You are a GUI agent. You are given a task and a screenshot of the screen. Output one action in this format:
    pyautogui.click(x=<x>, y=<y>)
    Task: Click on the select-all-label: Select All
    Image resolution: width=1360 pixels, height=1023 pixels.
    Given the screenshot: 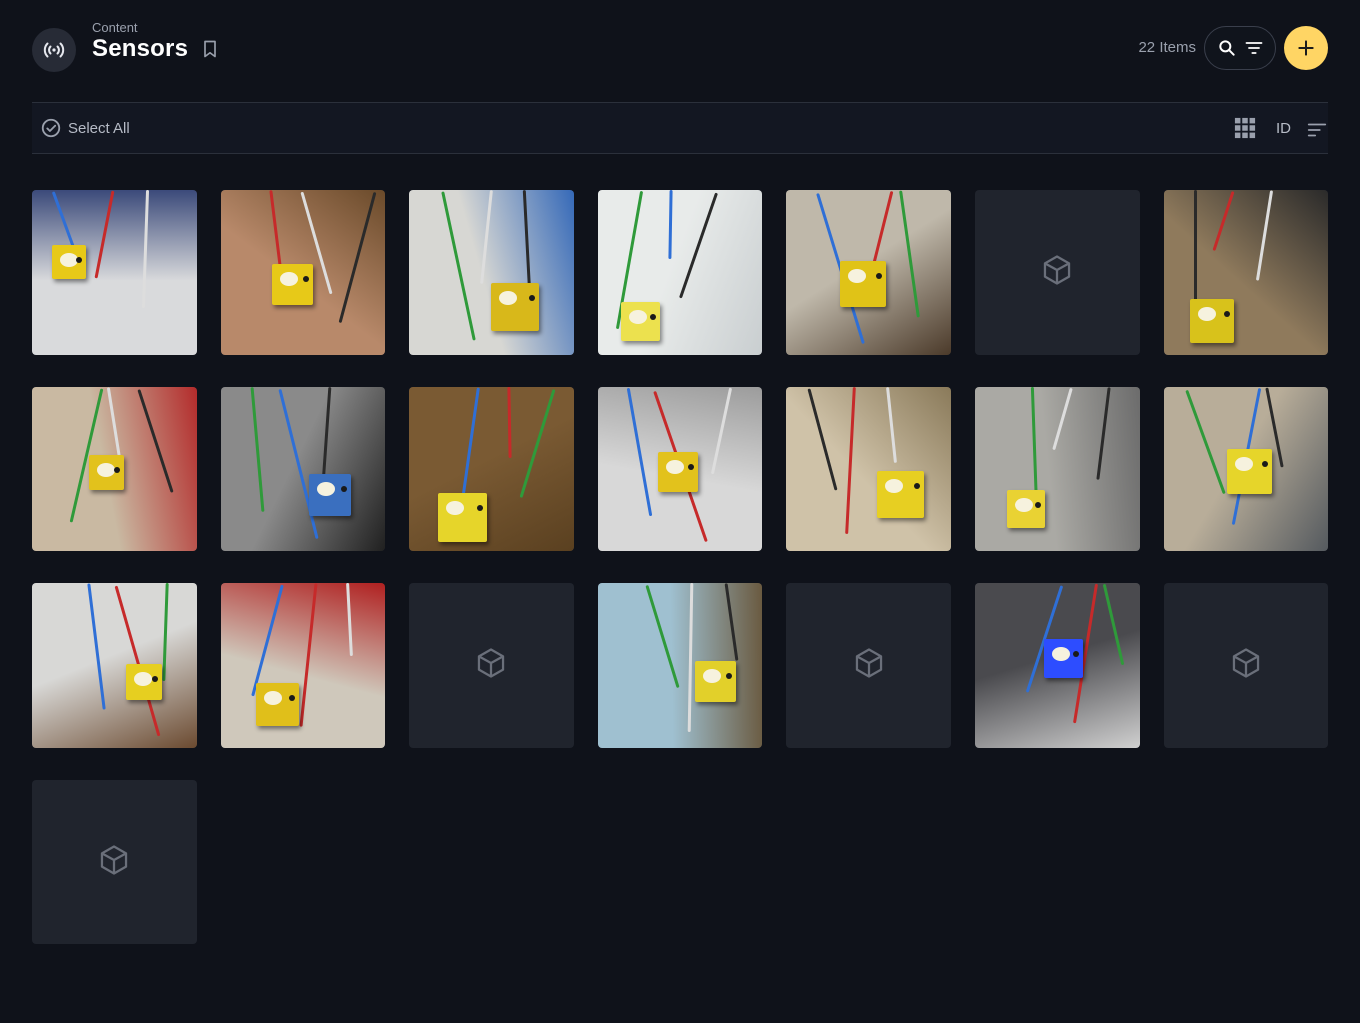 What is the action you would take?
    pyautogui.click(x=99, y=128)
    